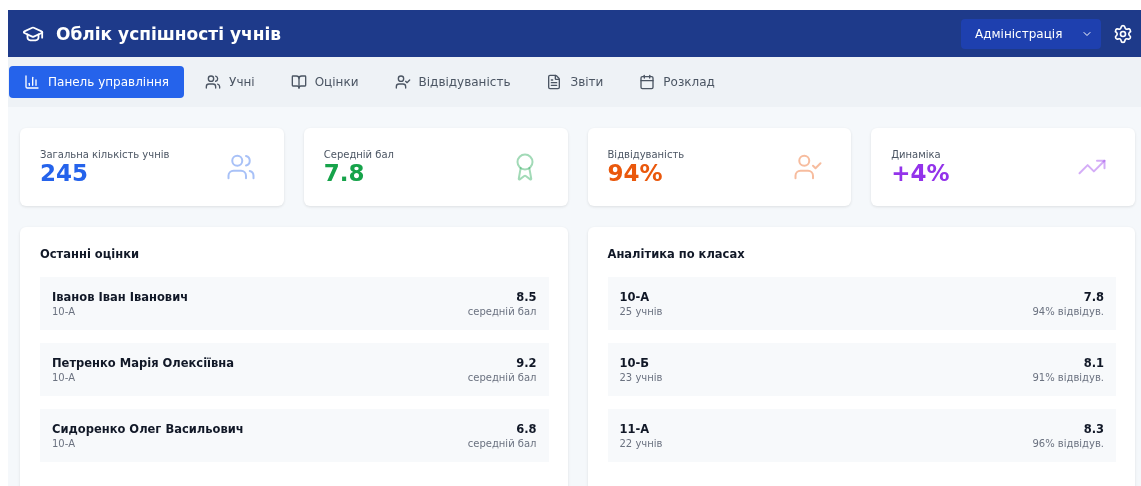  Describe the element at coordinates (677, 82) in the screenshot. I see `nav-tab: Розклад` at that location.